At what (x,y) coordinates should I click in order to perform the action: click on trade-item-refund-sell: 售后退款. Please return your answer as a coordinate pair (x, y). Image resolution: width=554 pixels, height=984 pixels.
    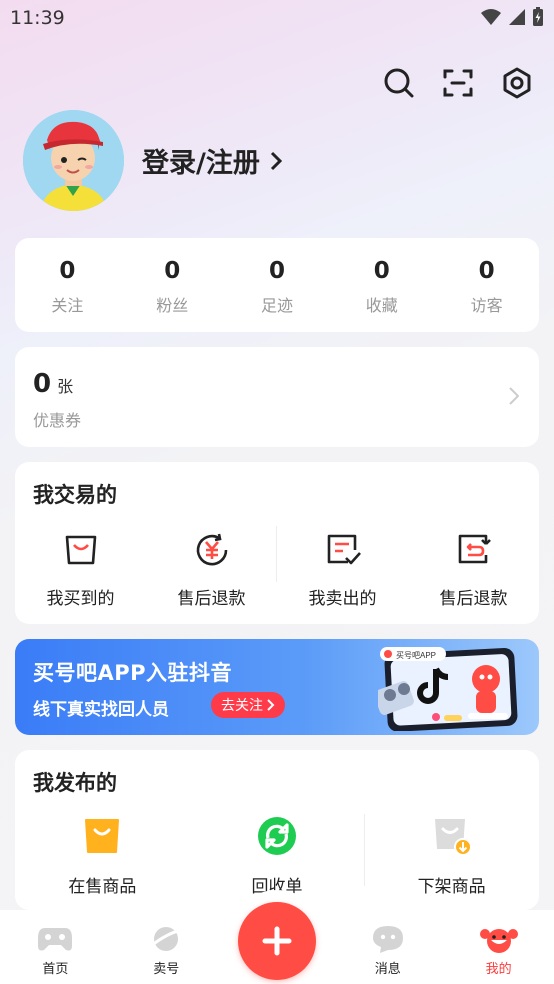
    Looking at the image, I should click on (473, 569).